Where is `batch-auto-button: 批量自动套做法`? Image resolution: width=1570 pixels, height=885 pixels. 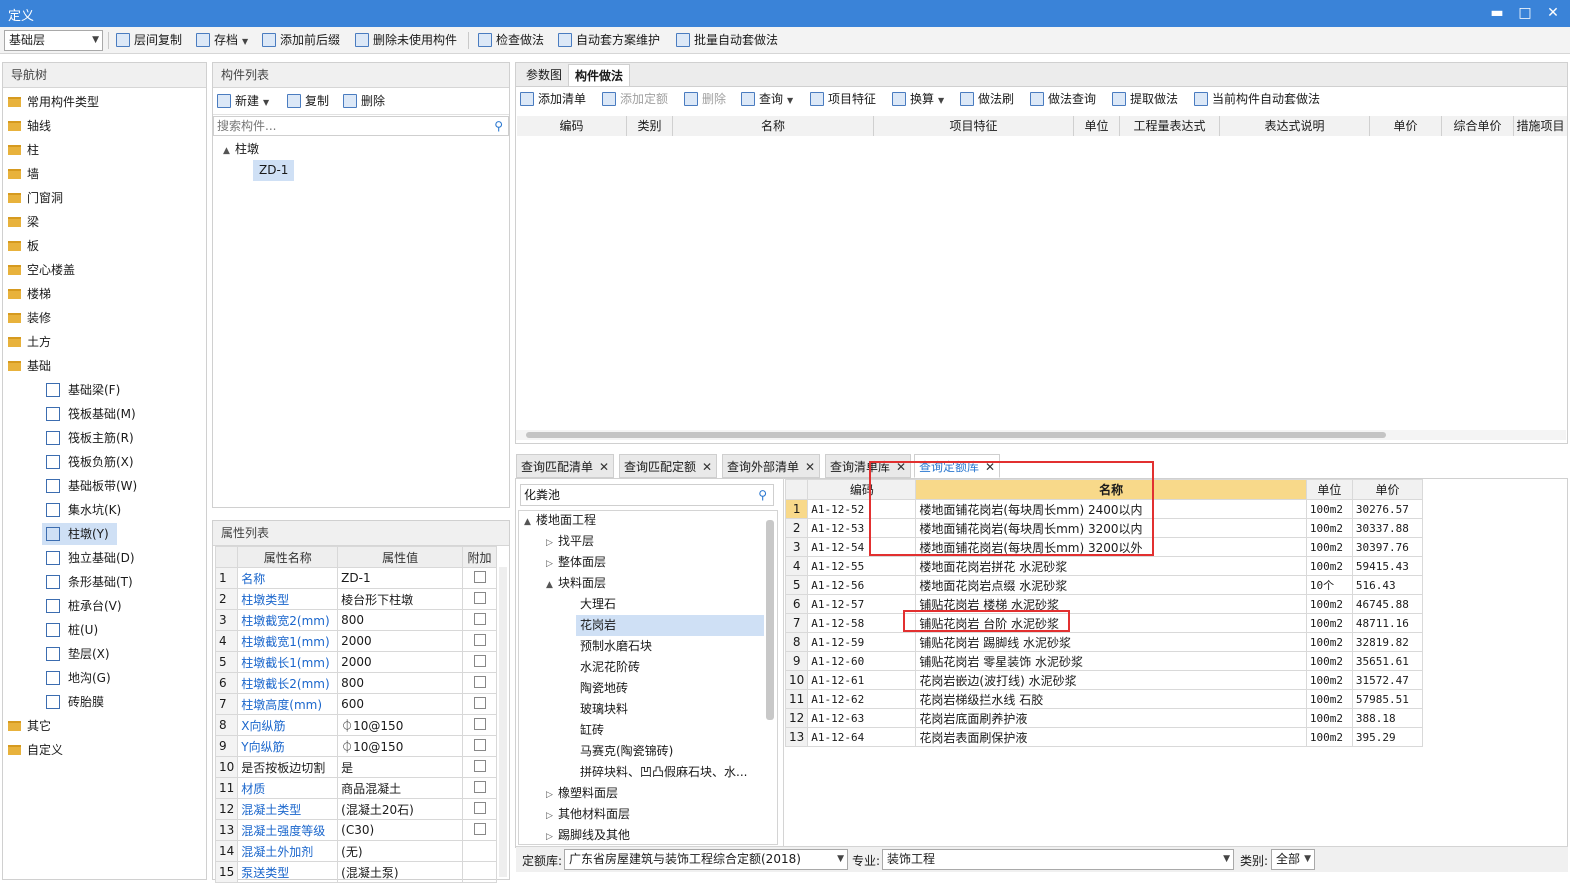
batch-auto-button: 批量自动套做法 is located at coordinates (727, 40).